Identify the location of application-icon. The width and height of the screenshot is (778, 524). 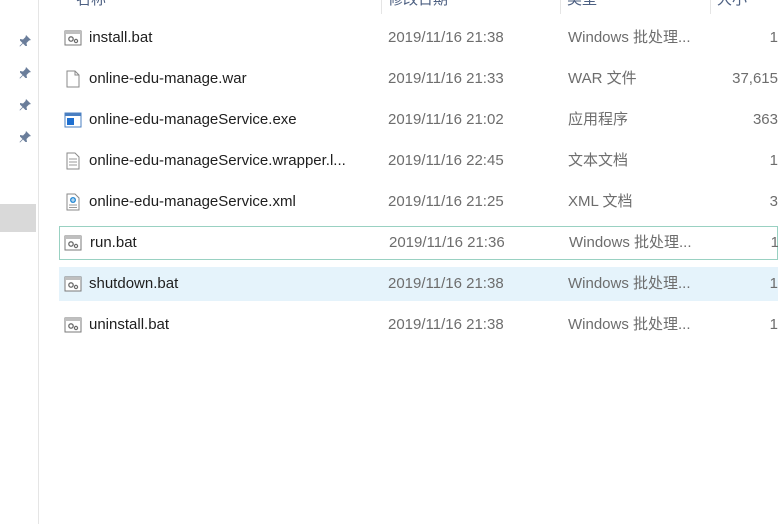
(73, 120).